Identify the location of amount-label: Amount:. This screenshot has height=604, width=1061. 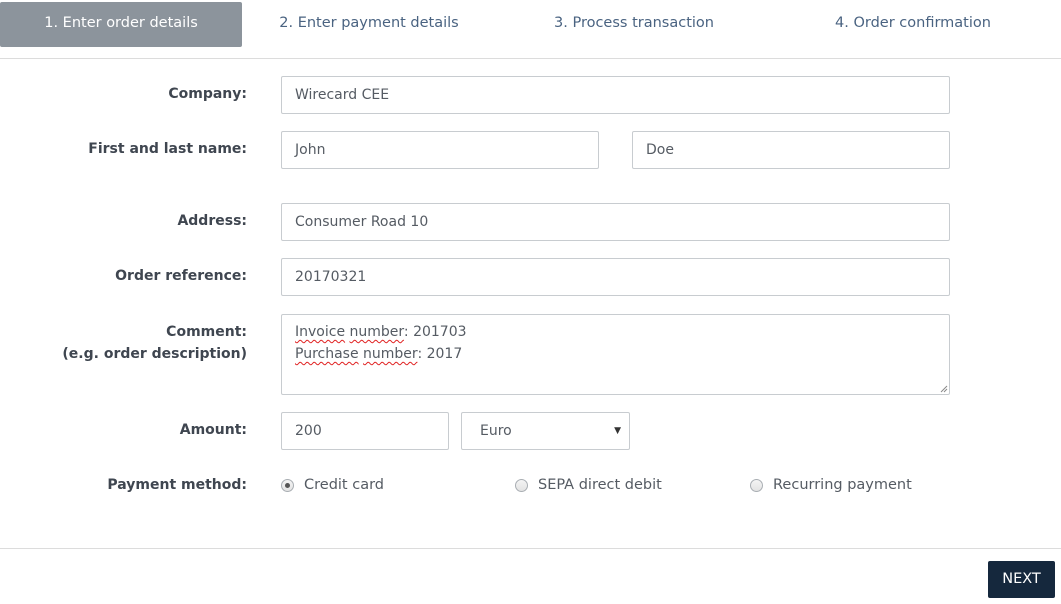
(213, 430).